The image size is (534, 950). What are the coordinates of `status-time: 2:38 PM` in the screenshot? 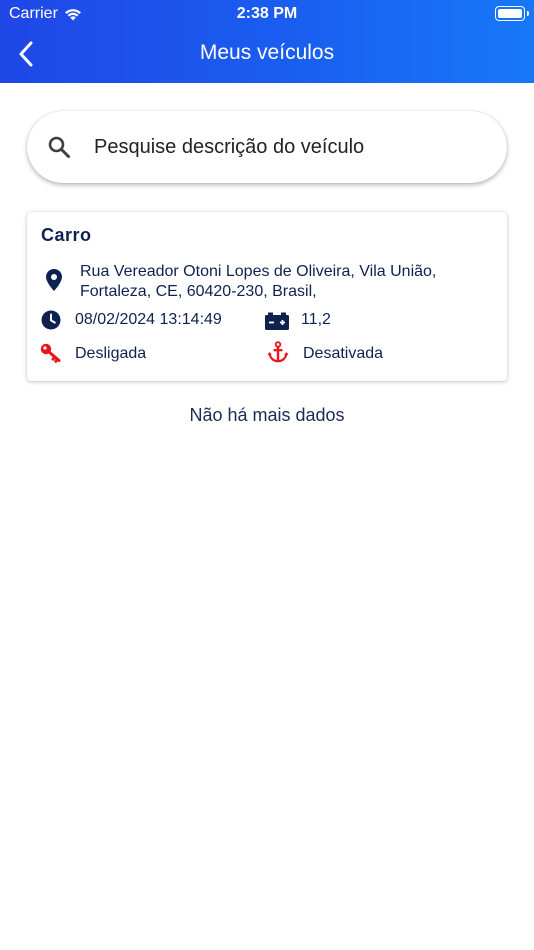 It's located at (267, 13).